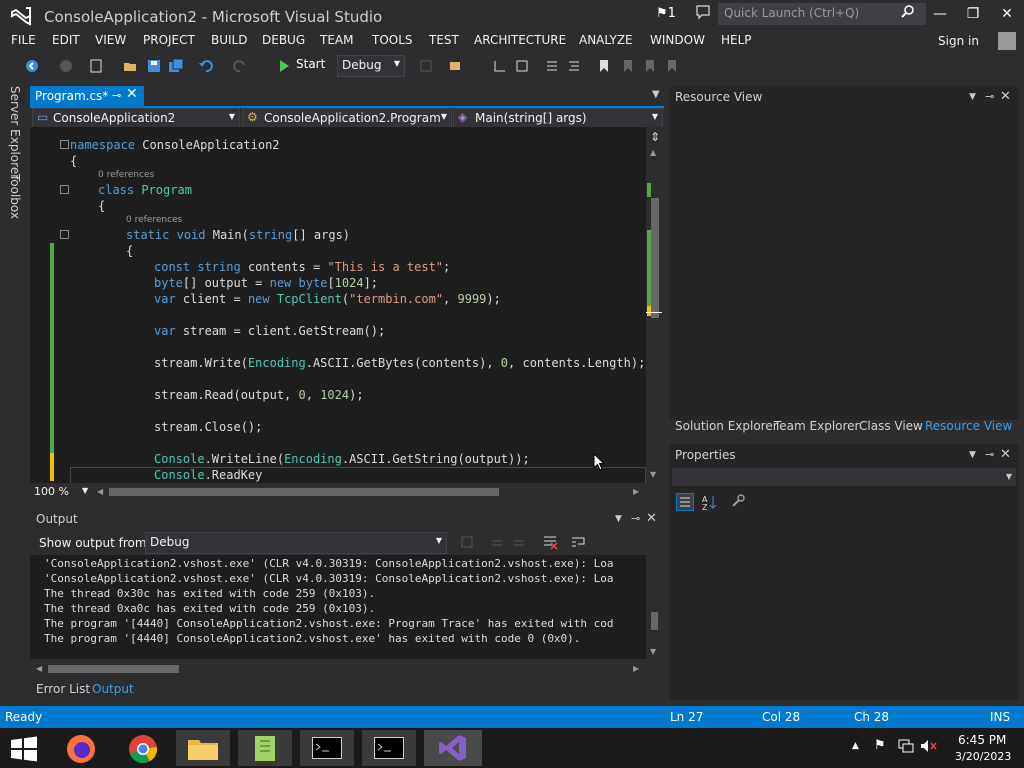 The image size is (1024, 768). Describe the element at coordinates (973, 14) in the screenshot. I see `restore-button: ❐` at that location.